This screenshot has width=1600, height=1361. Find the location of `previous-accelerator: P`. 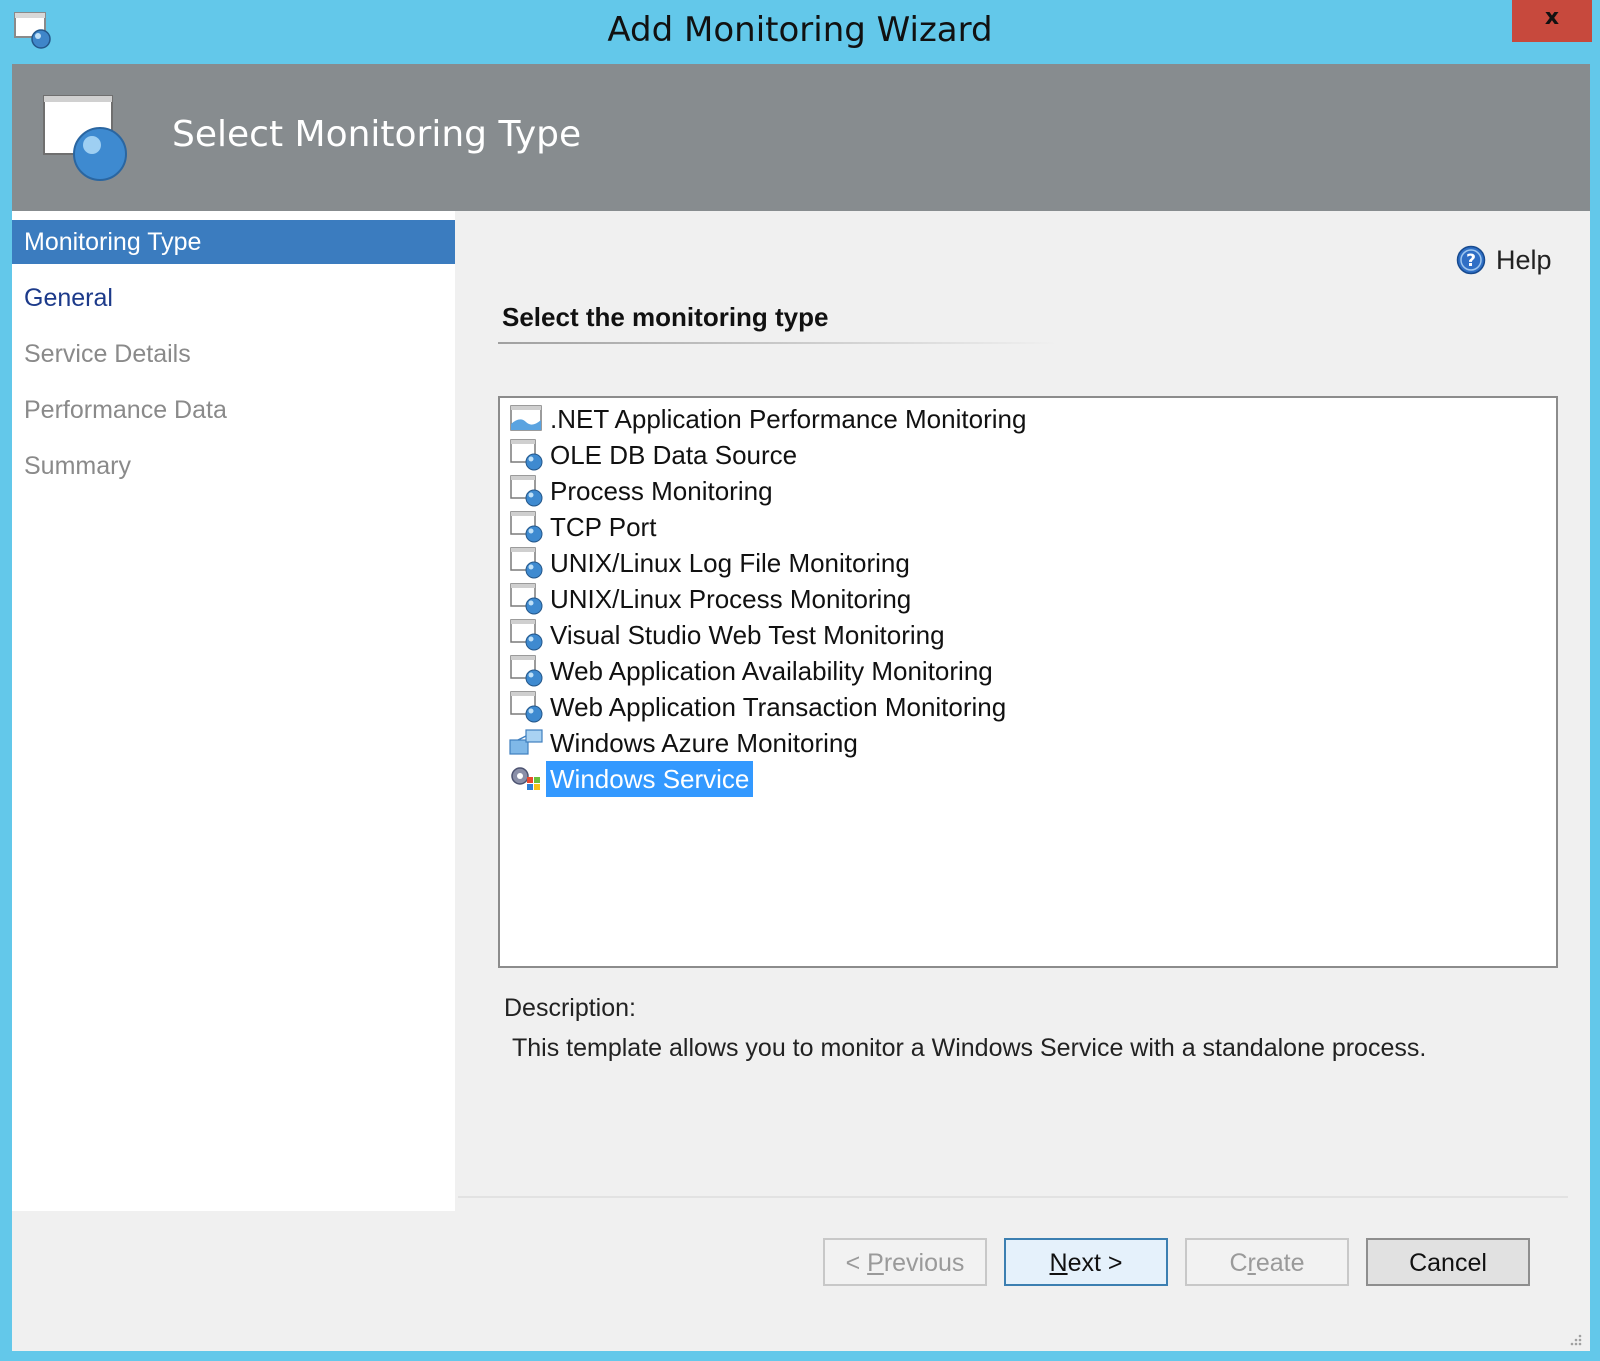

previous-accelerator: P is located at coordinates (875, 1263).